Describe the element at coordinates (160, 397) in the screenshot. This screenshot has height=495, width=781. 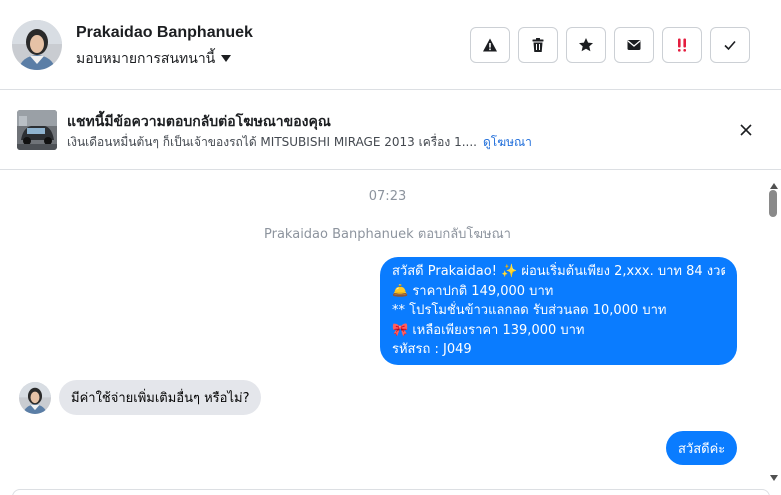
I see `incoming-message: มีค่าใช้จ่ายเพิ่มเติมอื่นๆ หรือไม่?` at that location.